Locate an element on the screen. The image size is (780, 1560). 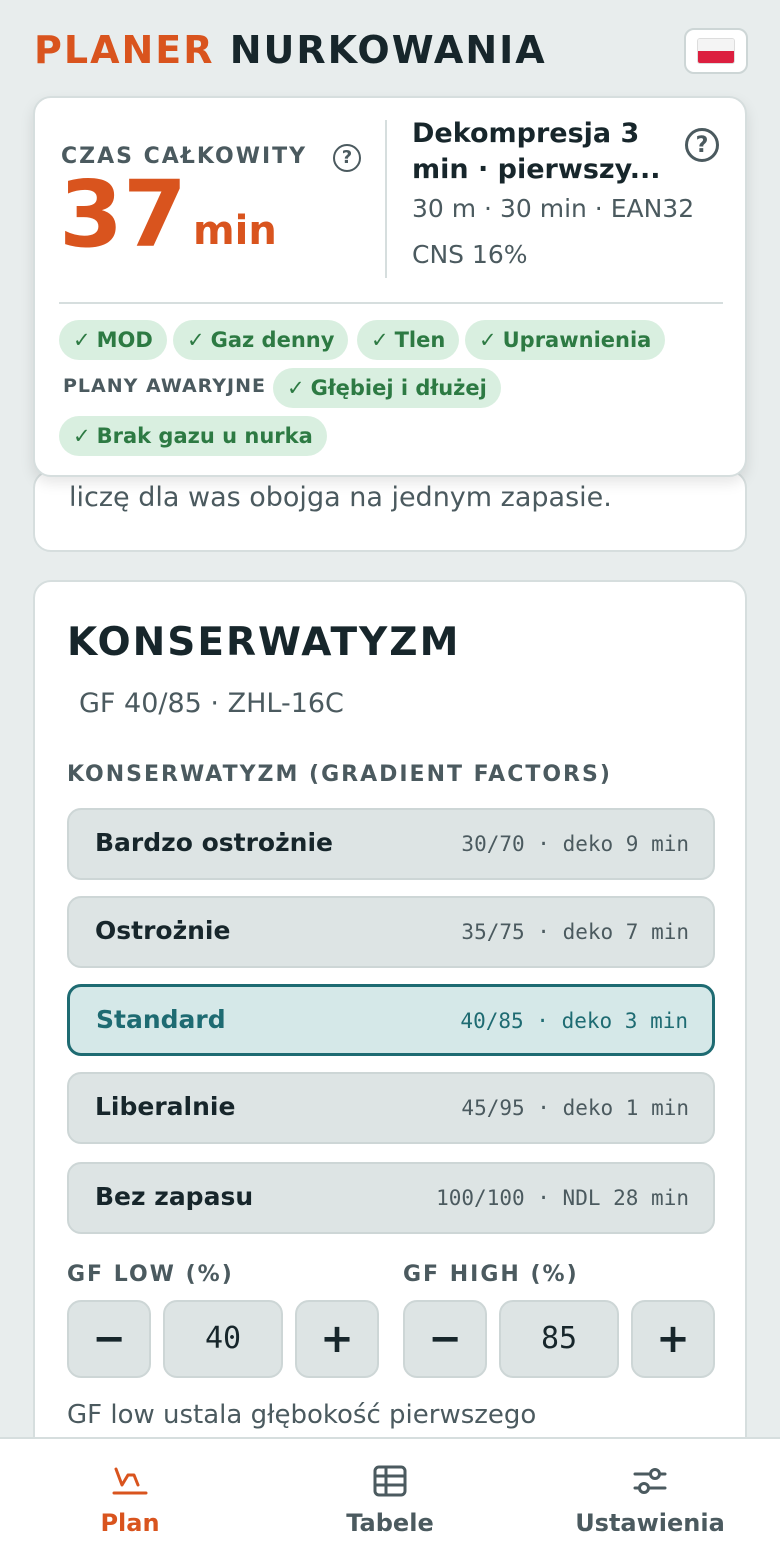
chip-label: Uprawnienia is located at coordinates (577, 340).